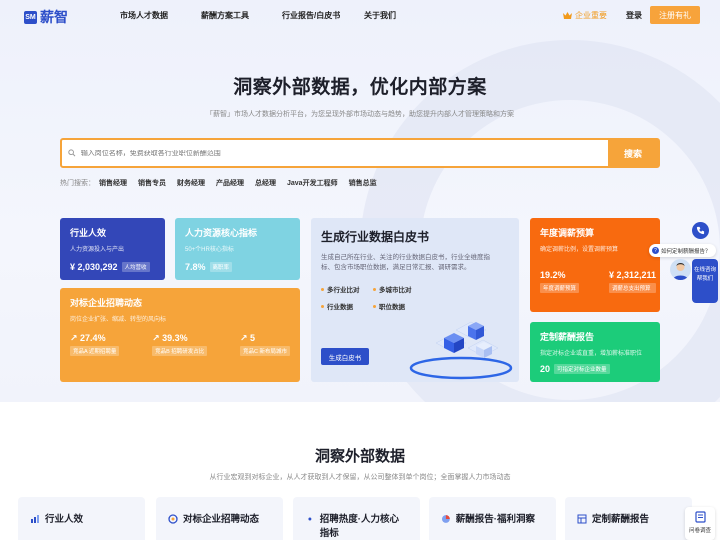 Image resolution: width=720 pixels, height=540 pixels. I want to click on stat-value: 19.2%, so click(553, 275).